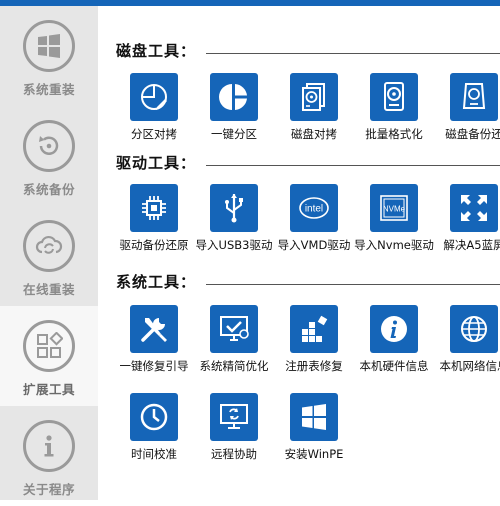  I want to click on monitor-check-icon, so click(234, 329).